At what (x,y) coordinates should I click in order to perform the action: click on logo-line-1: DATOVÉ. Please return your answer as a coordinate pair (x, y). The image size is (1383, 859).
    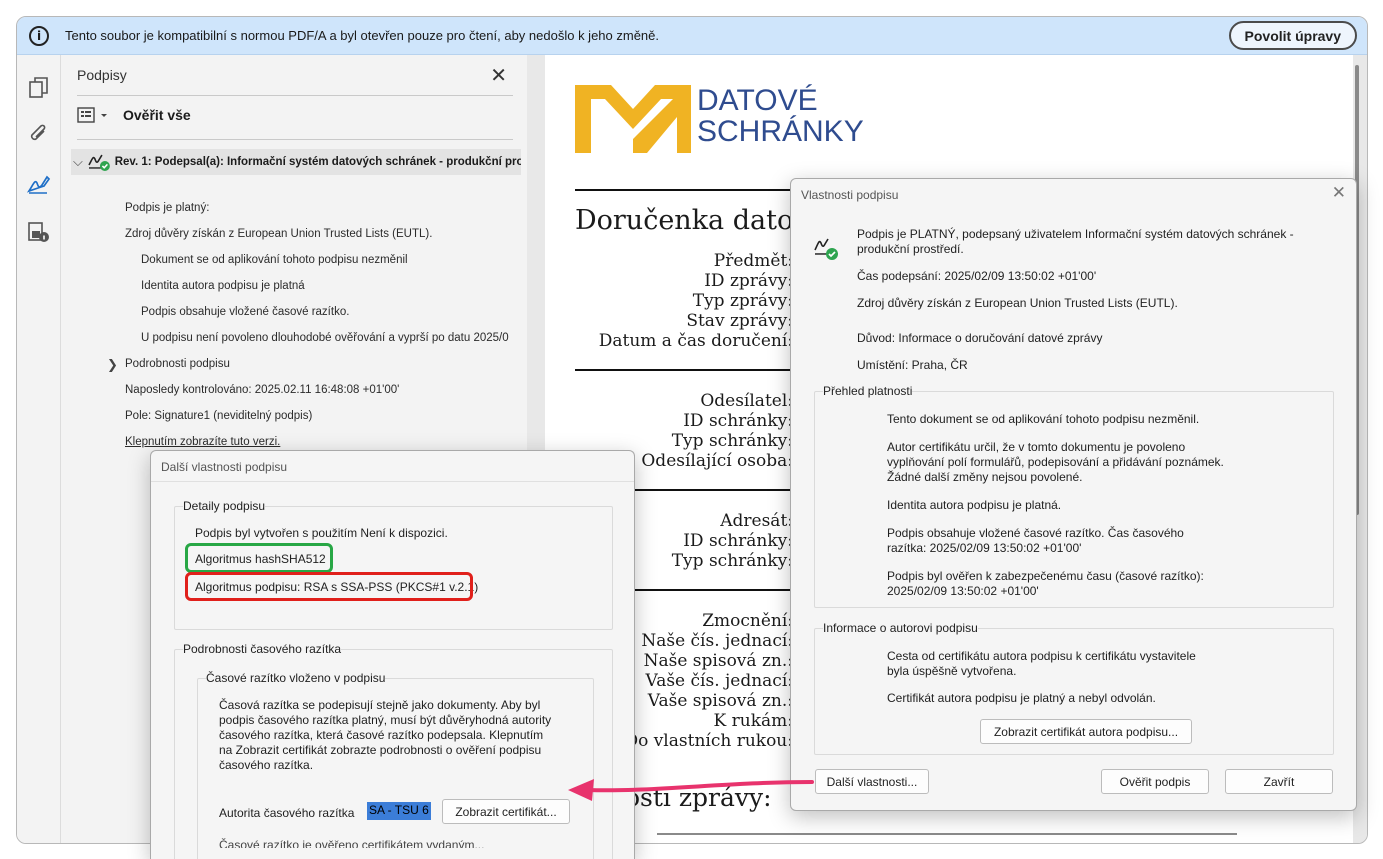
    Looking at the image, I should click on (757, 100).